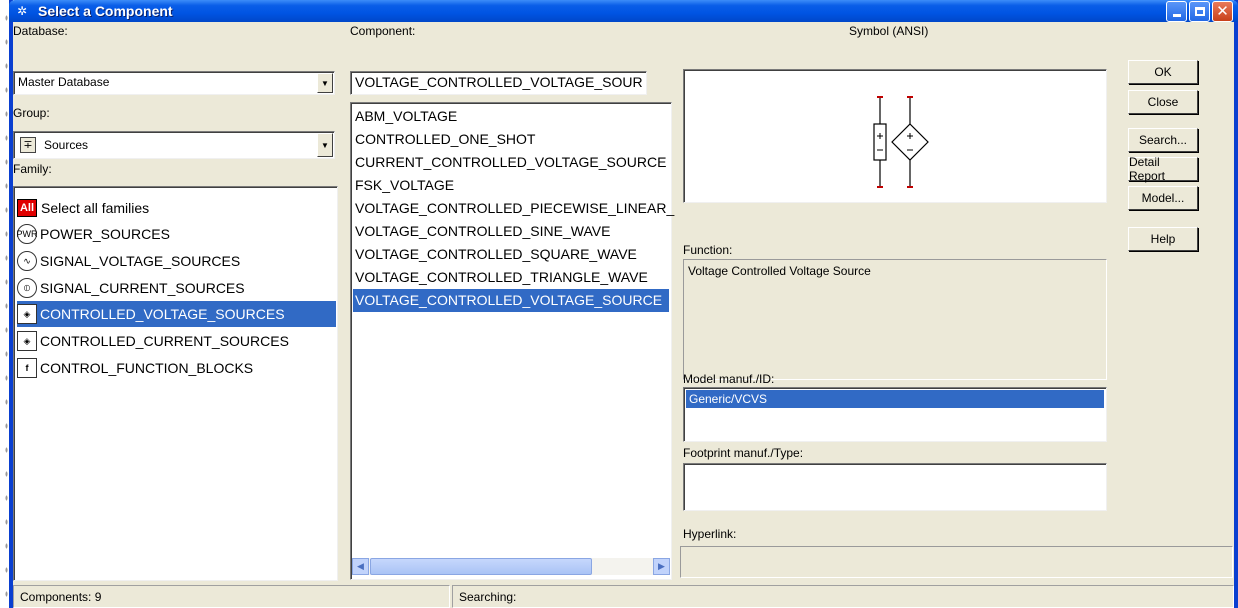 This screenshot has height=608, width=1238. I want to click on group-select: ∓ Sources ▼, so click(174, 145).